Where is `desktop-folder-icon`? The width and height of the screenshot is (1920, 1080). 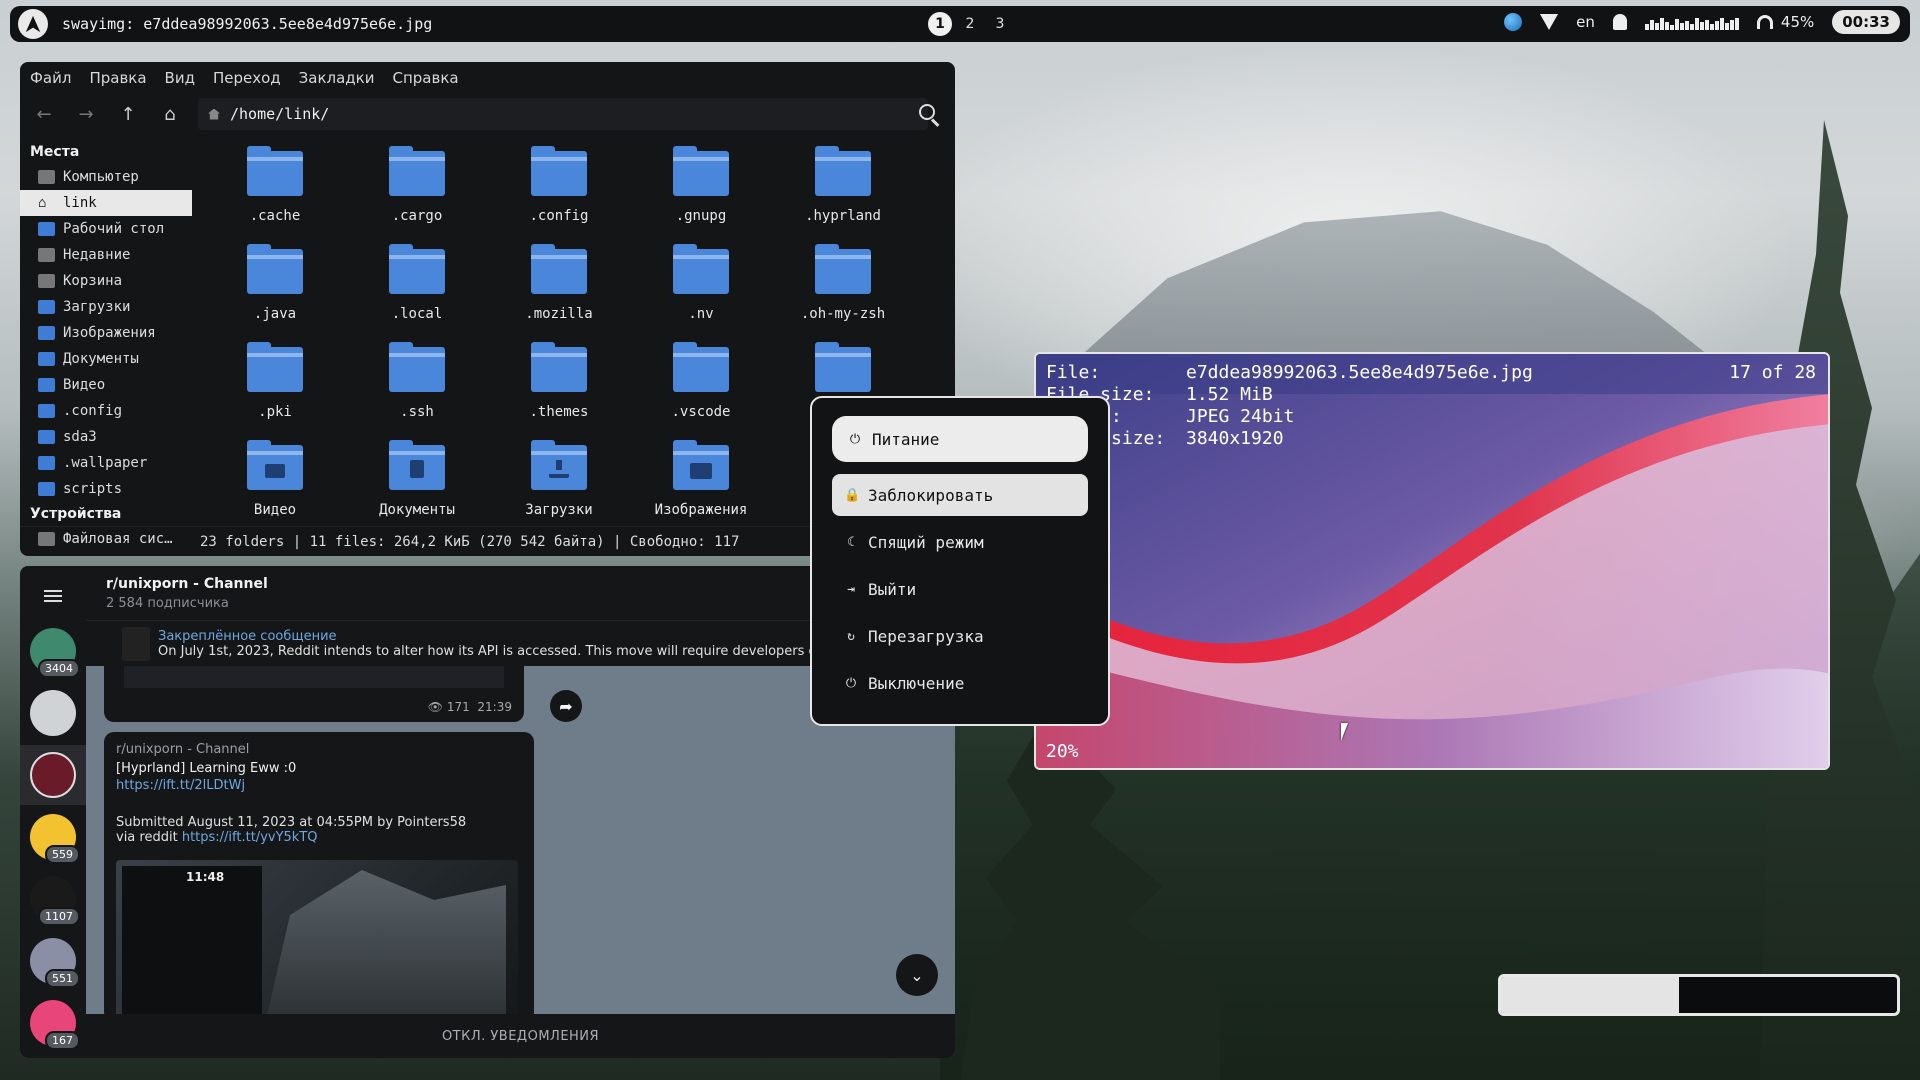 desktop-folder-icon is located at coordinates (46, 229).